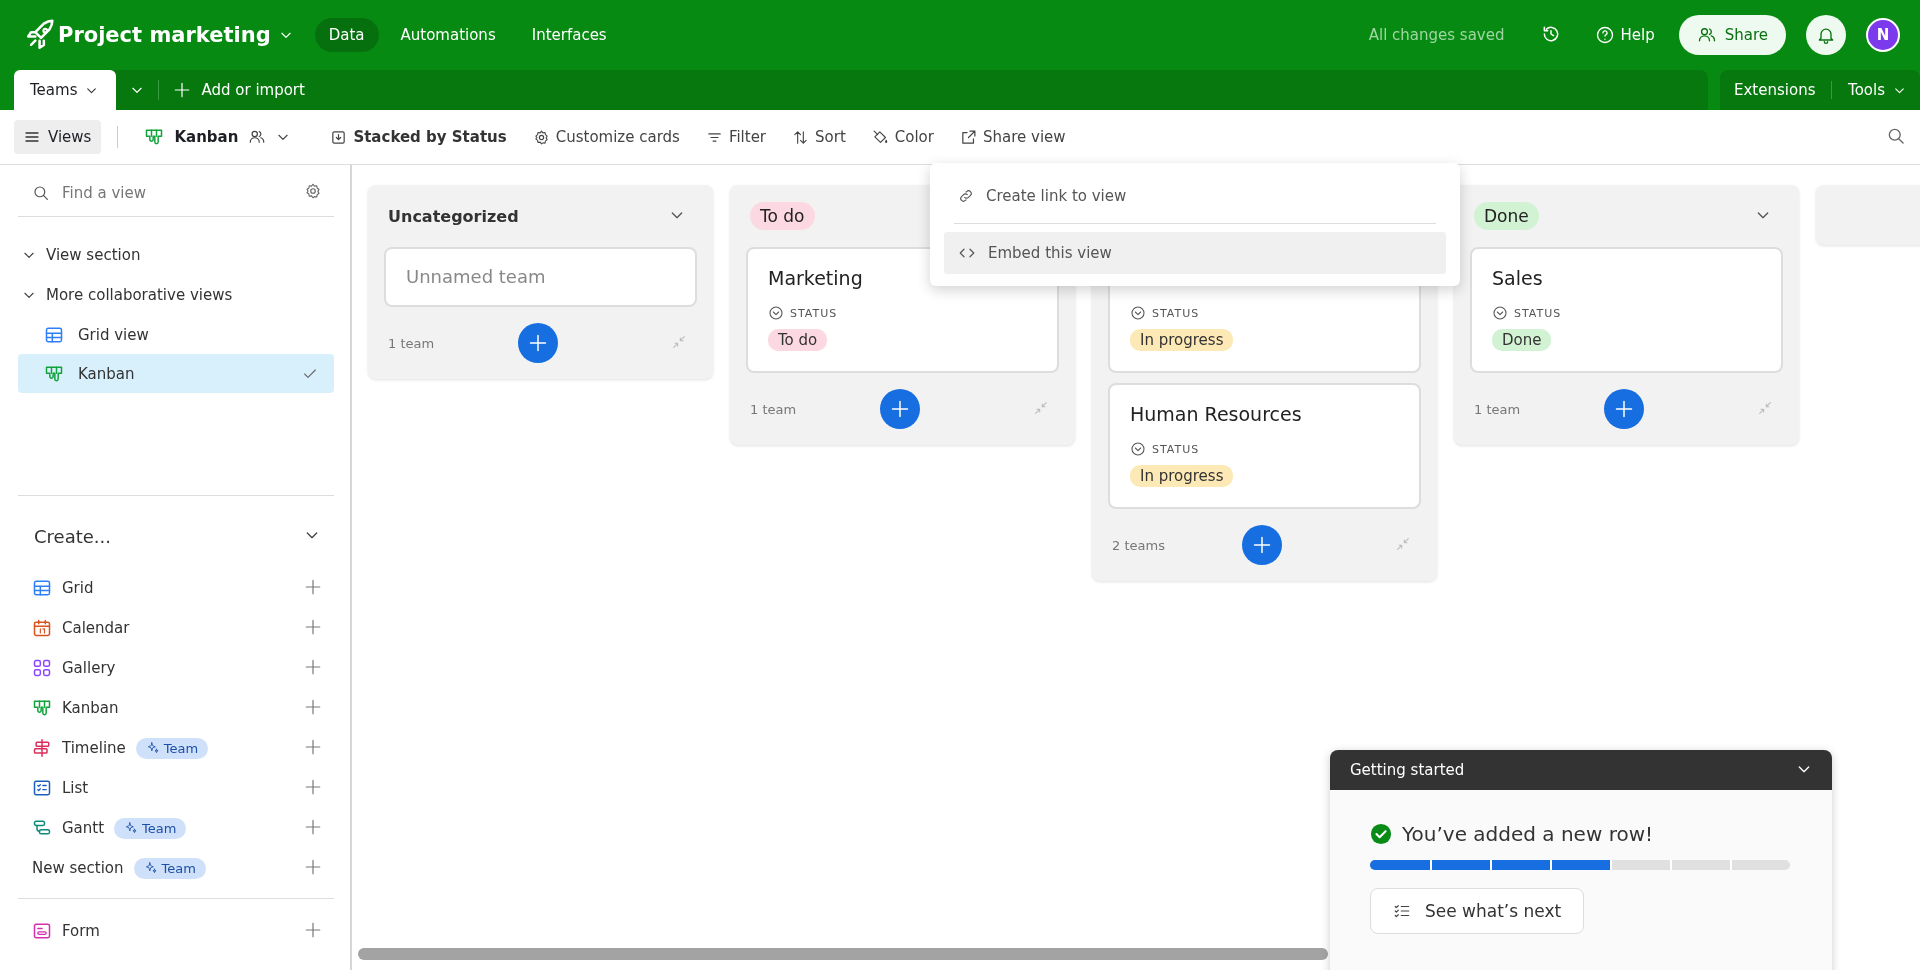 Image resolution: width=1920 pixels, height=970 pixels. What do you see at coordinates (79, 255) in the screenshot?
I see `view-section-toggle: View section` at bounding box center [79, 255].